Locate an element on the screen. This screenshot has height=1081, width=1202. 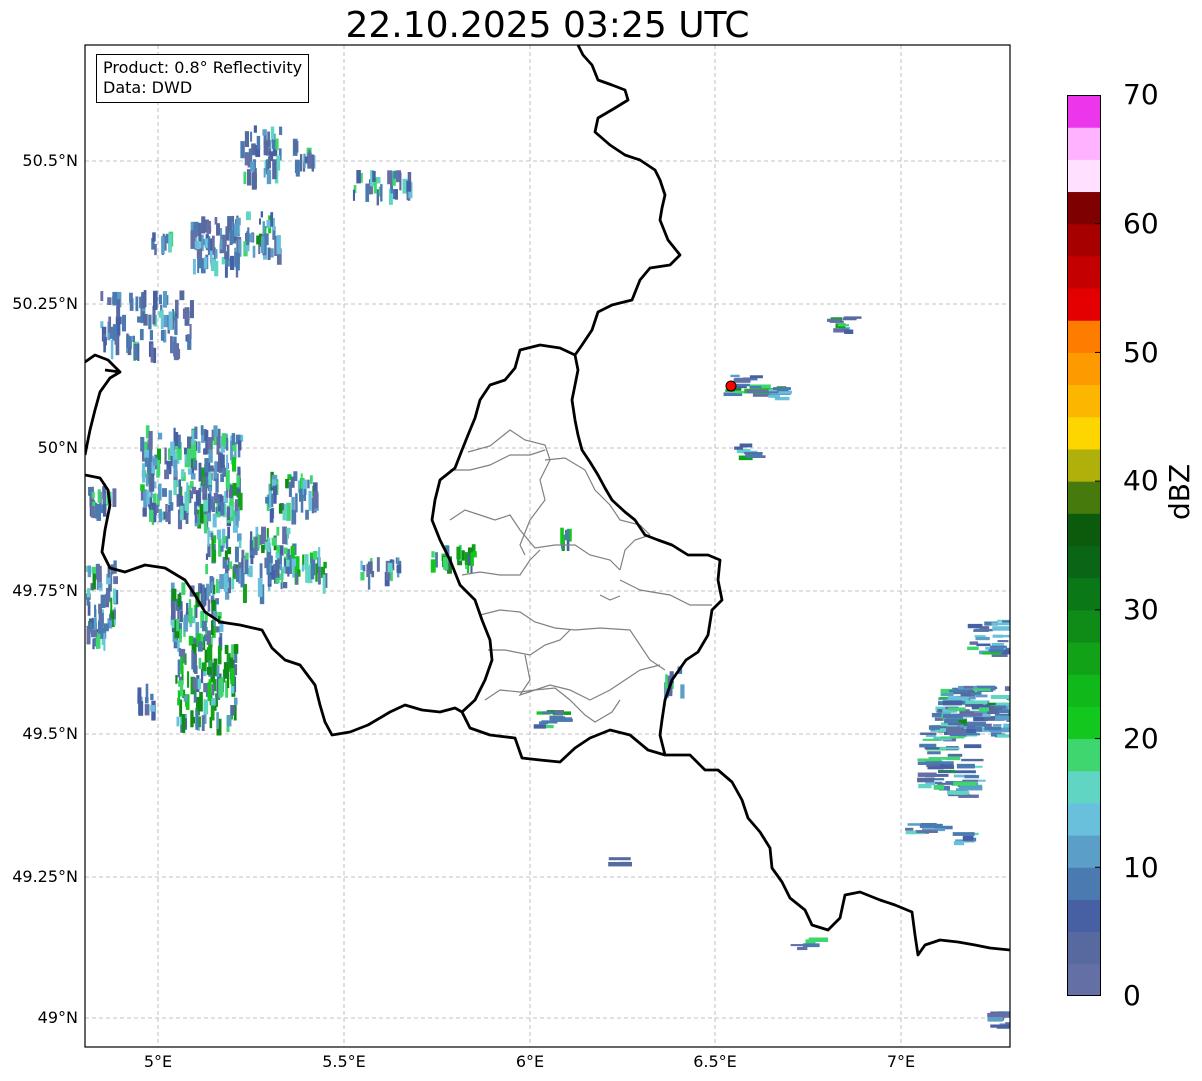
colorbar-tick-label: 0 is located at coordinates (1132, 995).